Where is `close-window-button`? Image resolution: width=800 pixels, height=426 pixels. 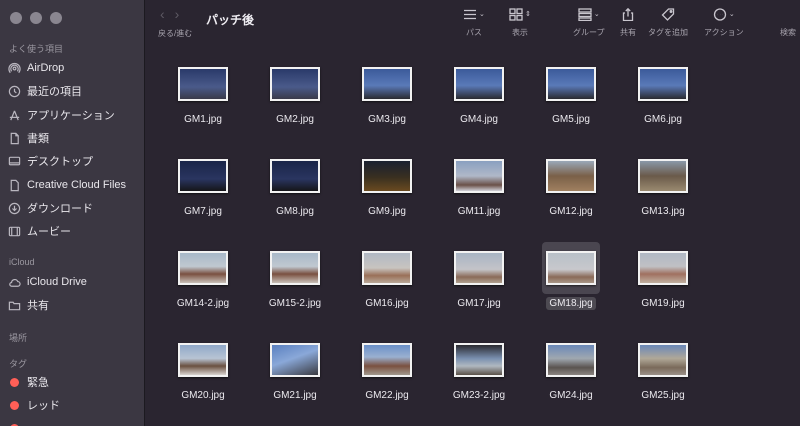
close-window-button is located at coordinates (16, 18).